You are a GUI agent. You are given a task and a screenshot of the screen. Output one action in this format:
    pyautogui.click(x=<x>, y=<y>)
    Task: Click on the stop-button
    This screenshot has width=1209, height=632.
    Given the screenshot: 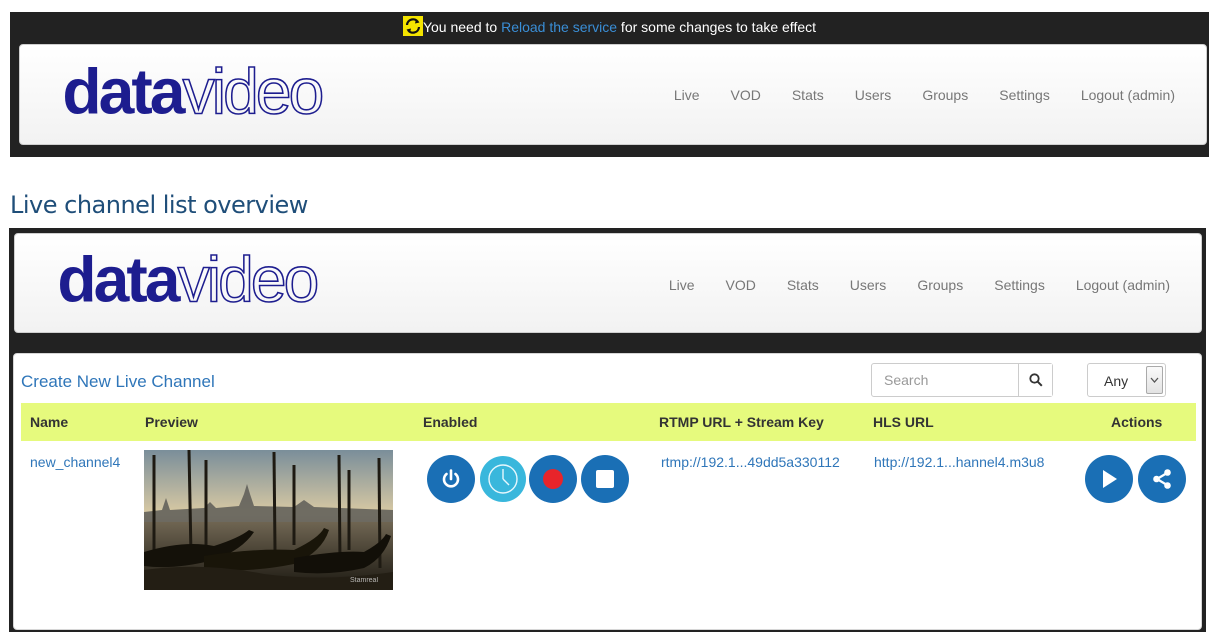 What is the action you would take?
    pyautogui.click(x=605, y=479)
    